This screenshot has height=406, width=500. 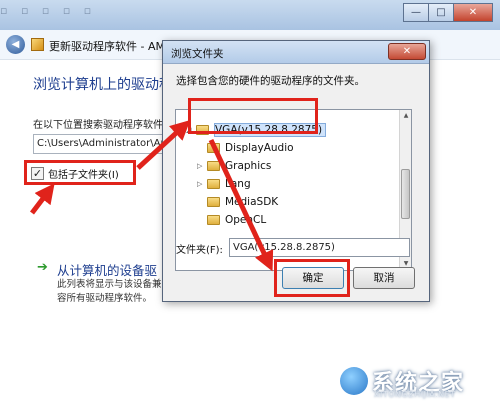 What do you see at coordinates (42, 199) in the screenshot?
I see `arrow-to-checkbox` at bounding box center [42, 199].